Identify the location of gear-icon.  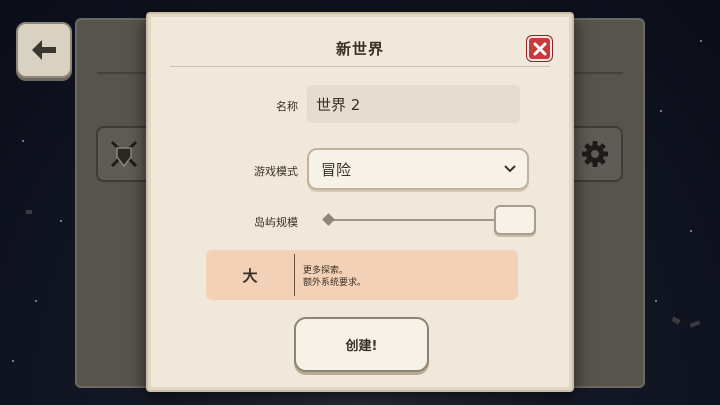
(595, 154).